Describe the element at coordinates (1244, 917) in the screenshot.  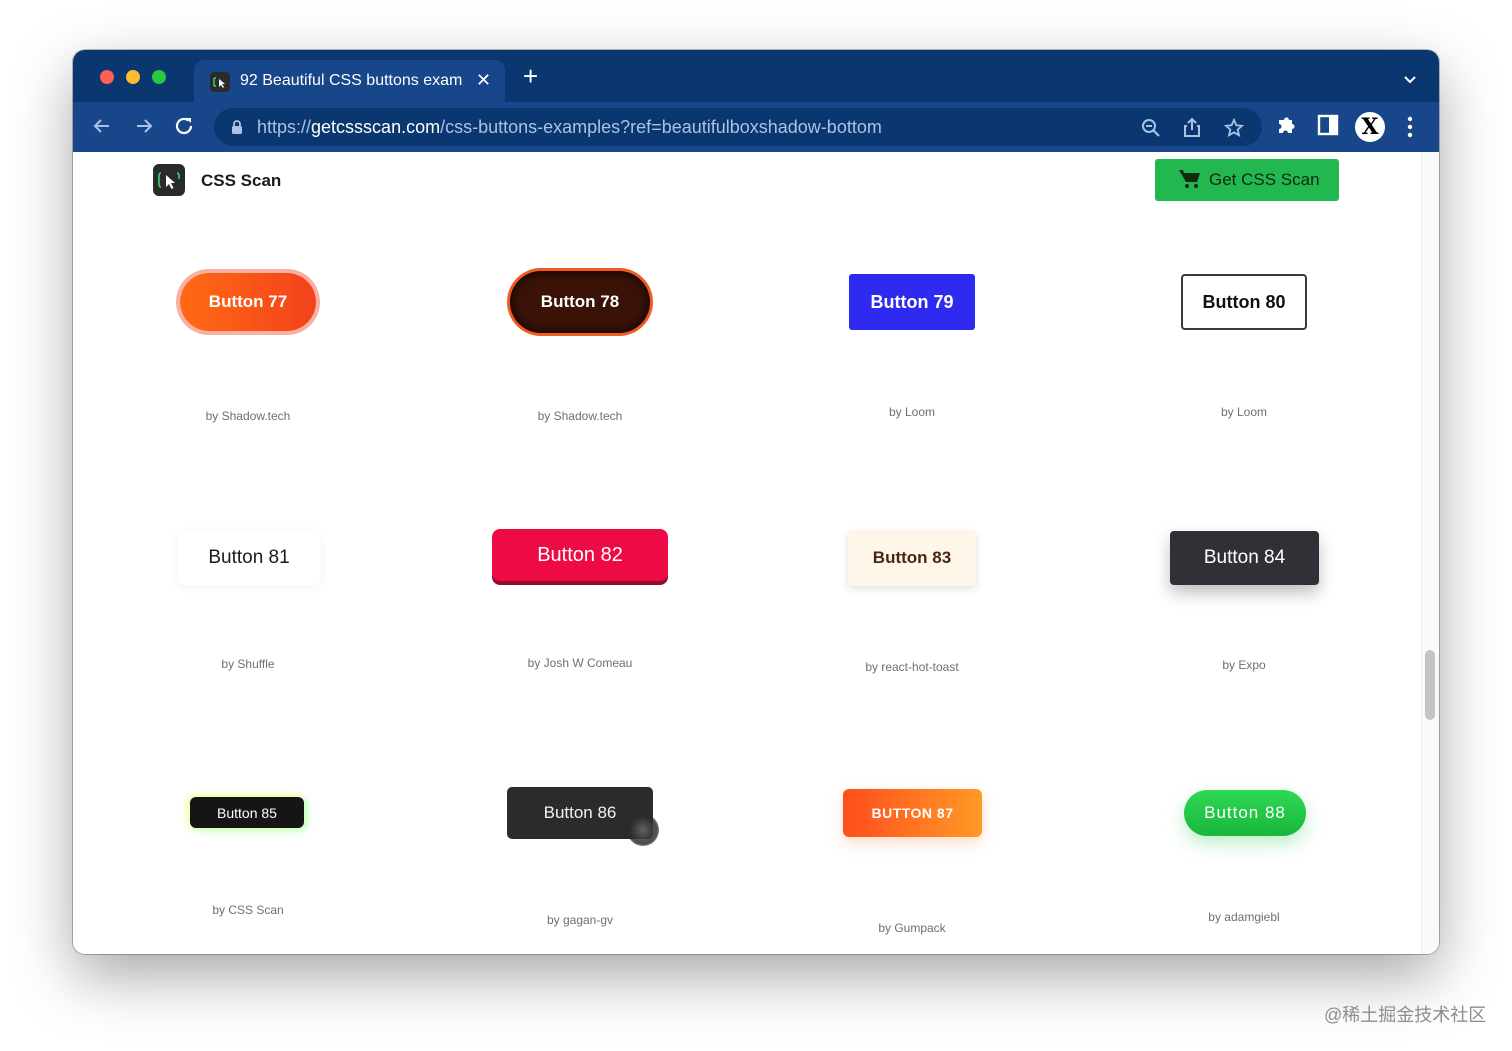
I see `button-88-credit: by adamgiebl` at that location.